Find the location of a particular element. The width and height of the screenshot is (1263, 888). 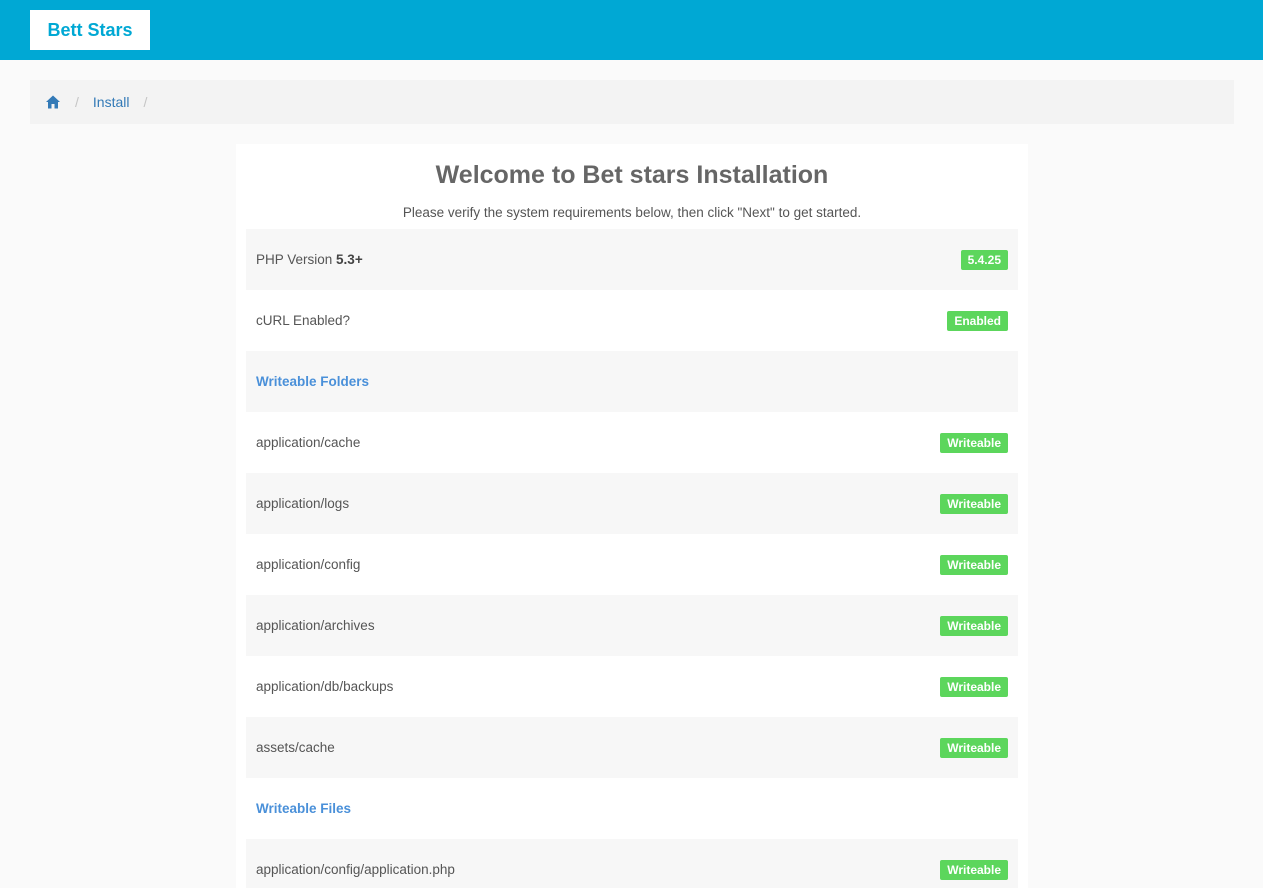

requirement-label-text: application/config/application.php is located at coordinates (355, 869).